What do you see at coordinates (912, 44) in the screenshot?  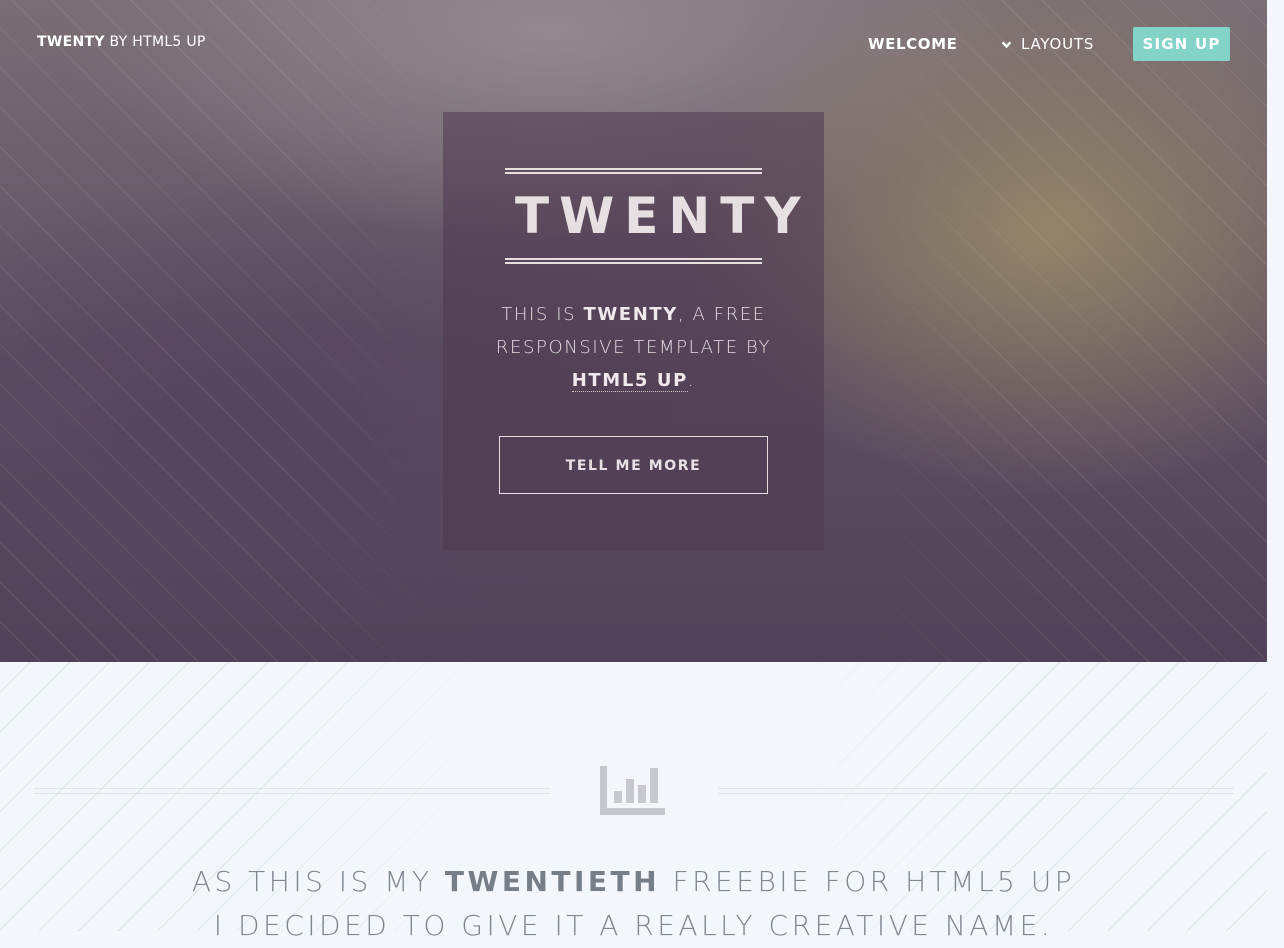 I see `nav-welcome-link: WELCOME` at bounding box center [912, 44].